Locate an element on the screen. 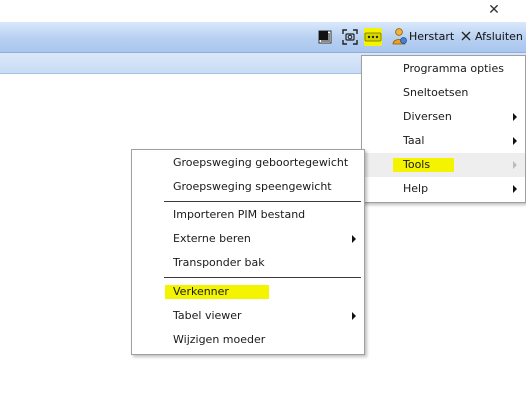 The width and height of the screenshot is (526, 420). user-restart-icon is located at coordinates (399, 37).